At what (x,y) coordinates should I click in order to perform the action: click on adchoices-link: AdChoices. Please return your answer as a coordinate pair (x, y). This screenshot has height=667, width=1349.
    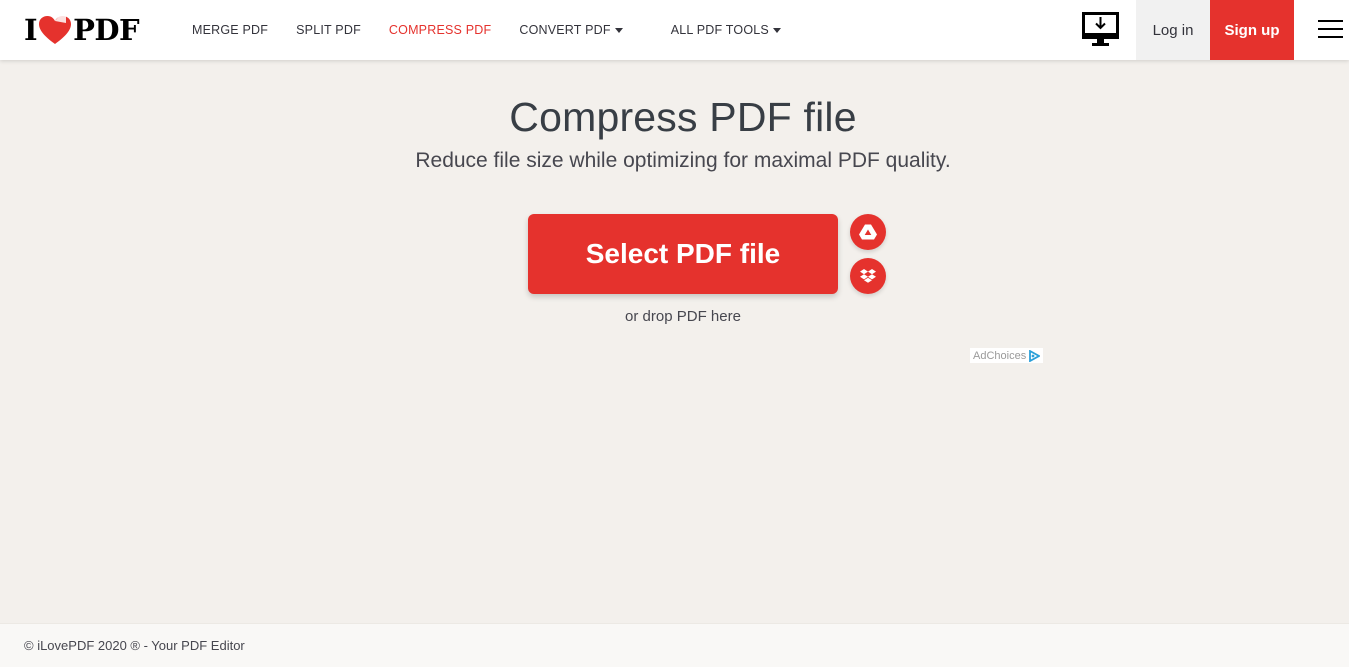
    Looking at the image, I should click on (1007, 355).